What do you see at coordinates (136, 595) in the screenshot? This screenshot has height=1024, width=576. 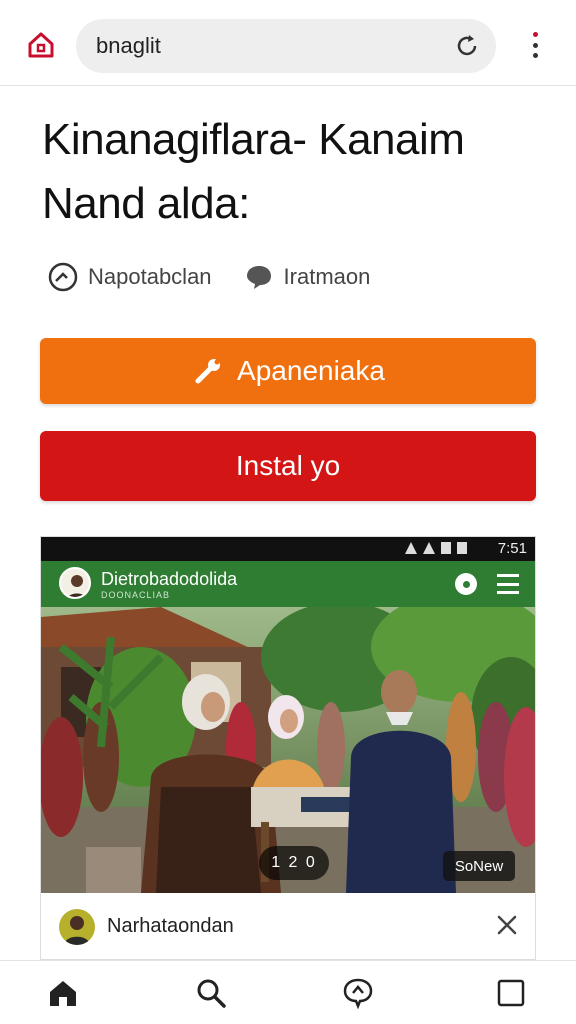 I see `app-subtitle: DOONACLIAB` at bounding box center [136, 595].